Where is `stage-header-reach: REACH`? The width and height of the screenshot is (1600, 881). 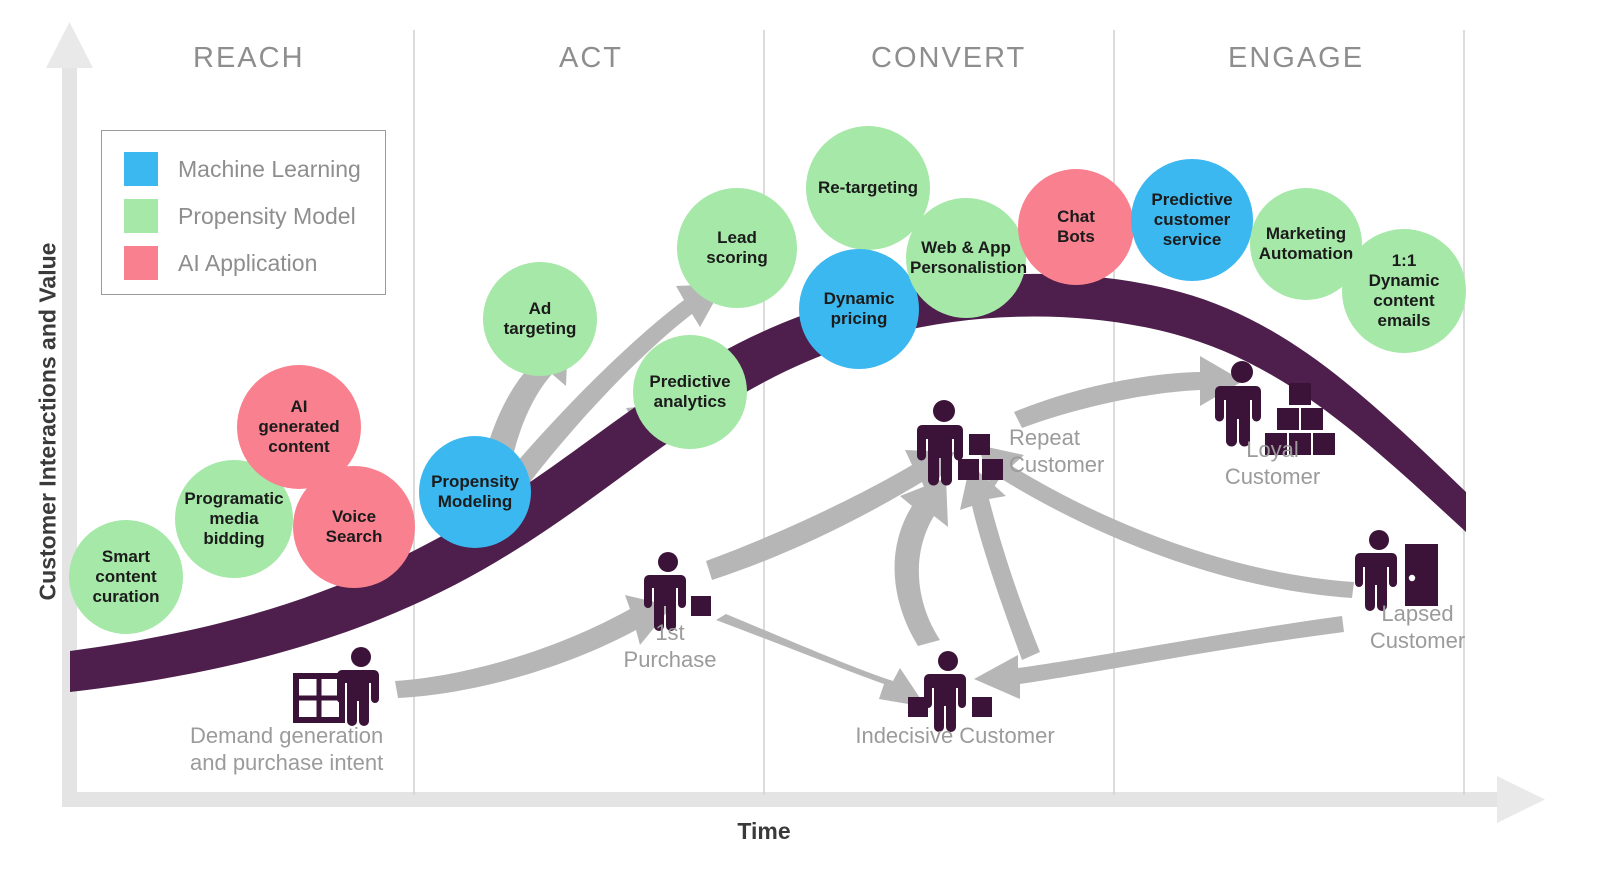 stage-header-reach: REACH is located at coordinates (249, 58).